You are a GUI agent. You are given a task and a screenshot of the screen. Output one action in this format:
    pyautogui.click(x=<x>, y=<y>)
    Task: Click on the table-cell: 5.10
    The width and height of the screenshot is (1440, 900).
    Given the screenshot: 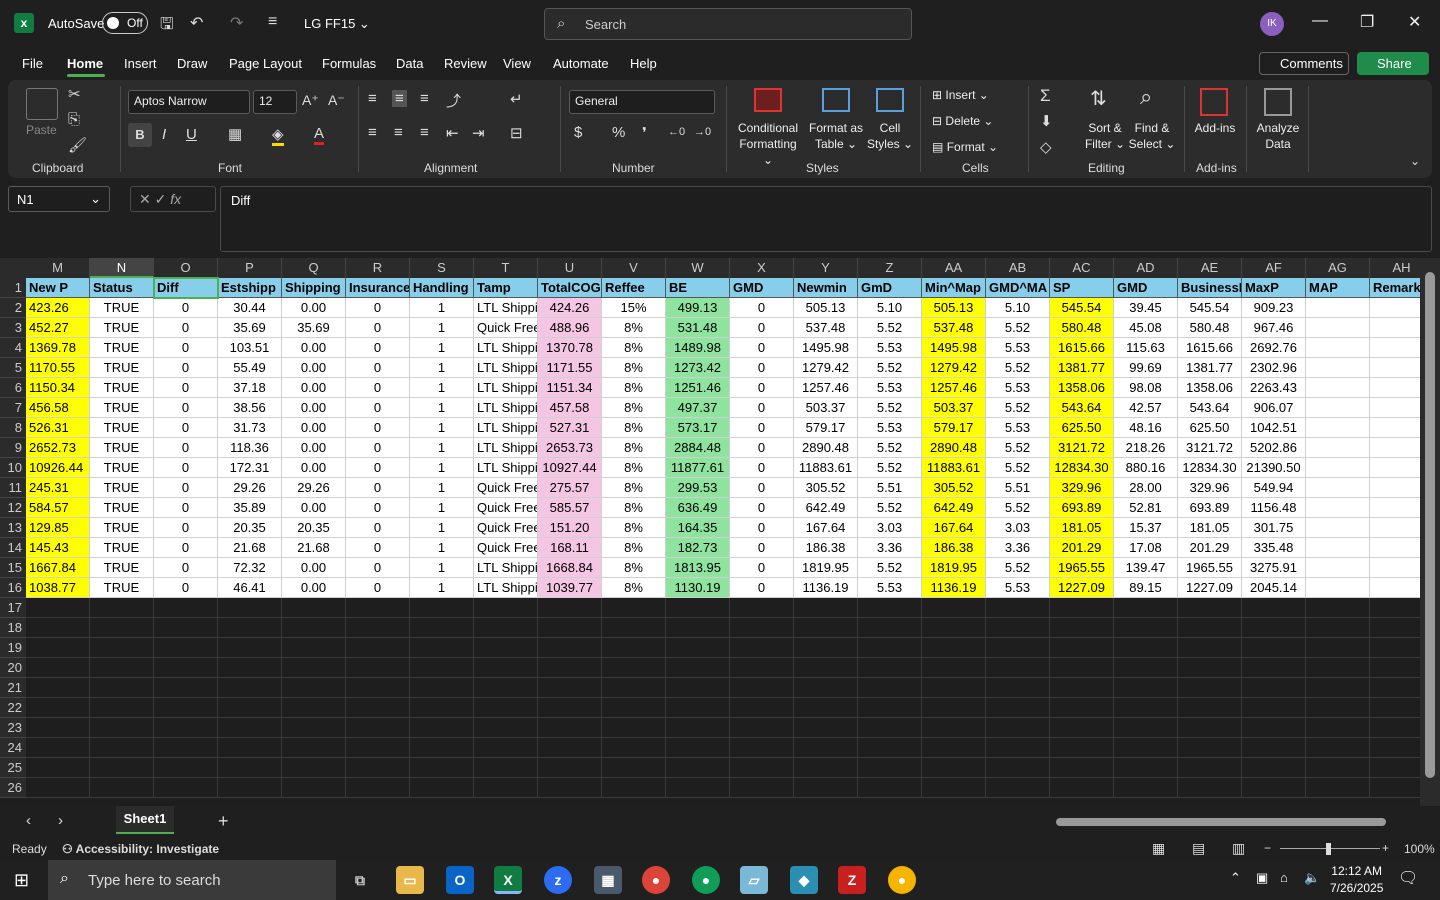 What is the action you would take?
    pyautogui.click(x=1018, y=308)
    